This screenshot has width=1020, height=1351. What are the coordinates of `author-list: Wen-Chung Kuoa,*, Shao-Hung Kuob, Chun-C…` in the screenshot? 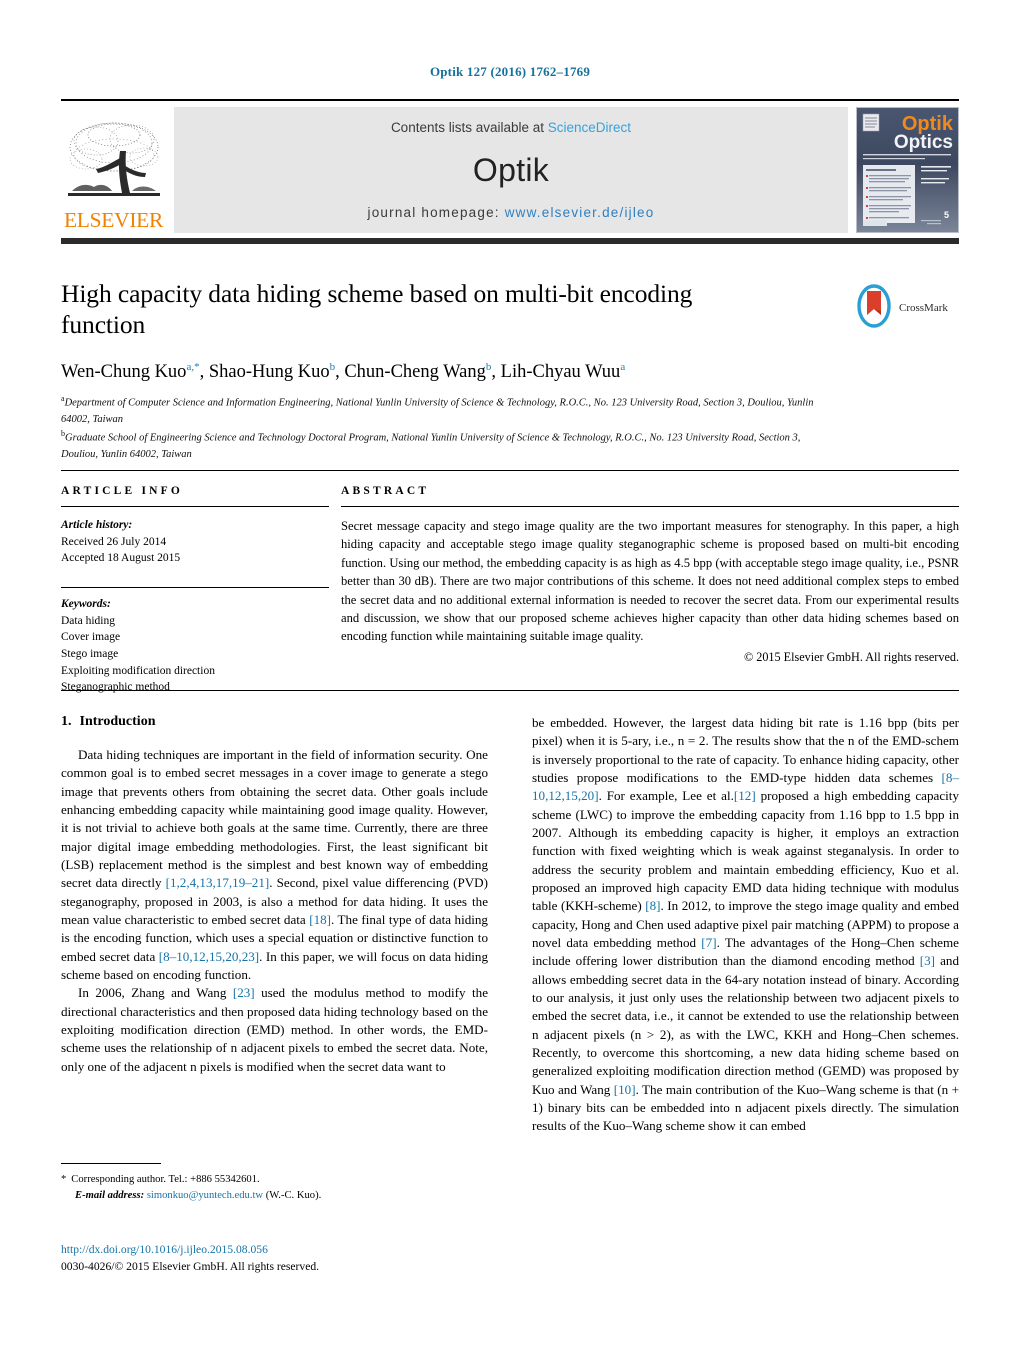 It's located at (510, 372).